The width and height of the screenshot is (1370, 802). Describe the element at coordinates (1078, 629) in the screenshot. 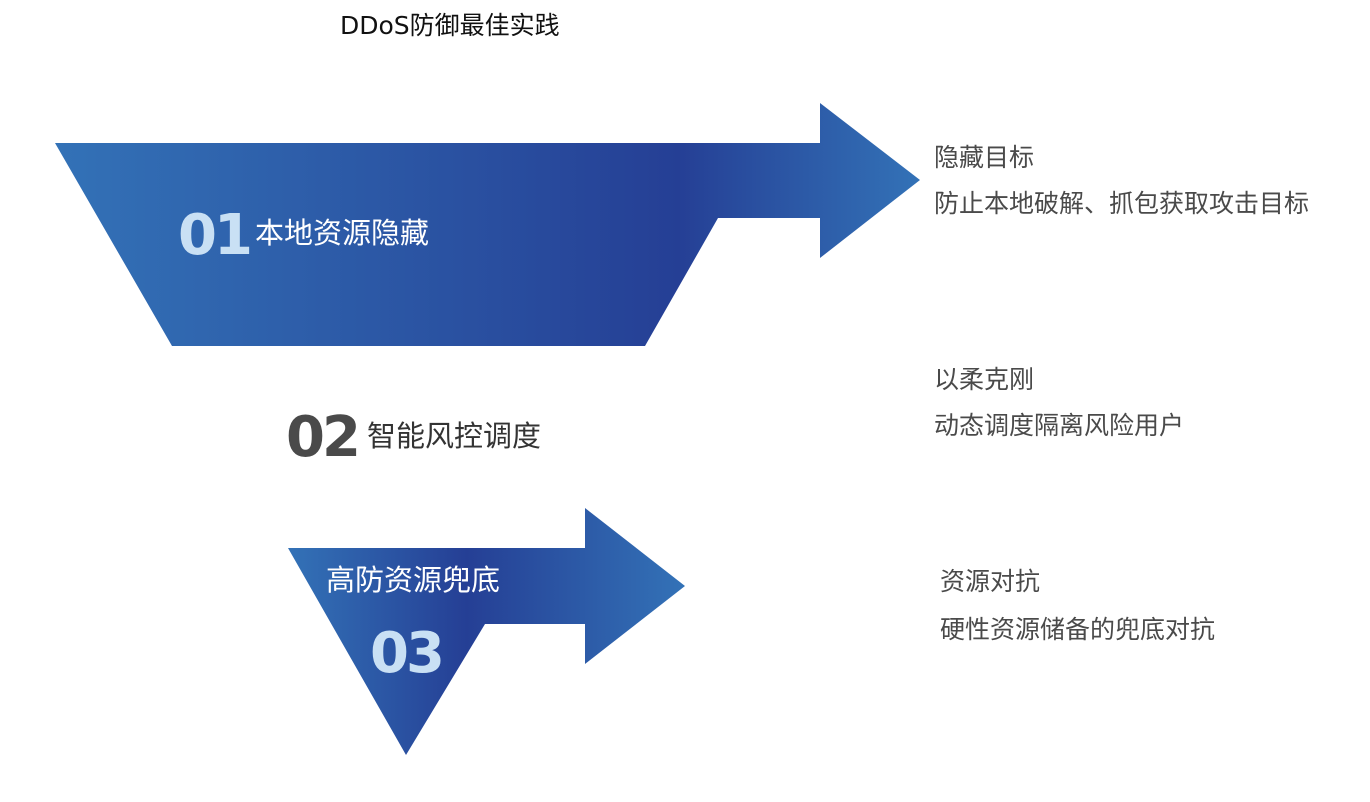

I see `step-3-desc-text: 硬性资源储备的兜底对抗` at that location.